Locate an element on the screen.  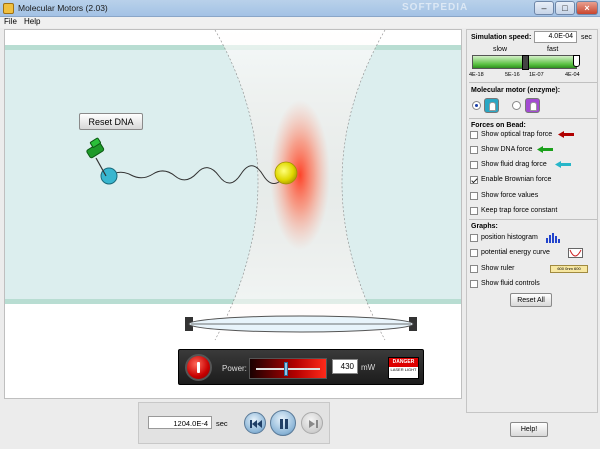
enzyme-b-radio is located at coordinates (516, 105).